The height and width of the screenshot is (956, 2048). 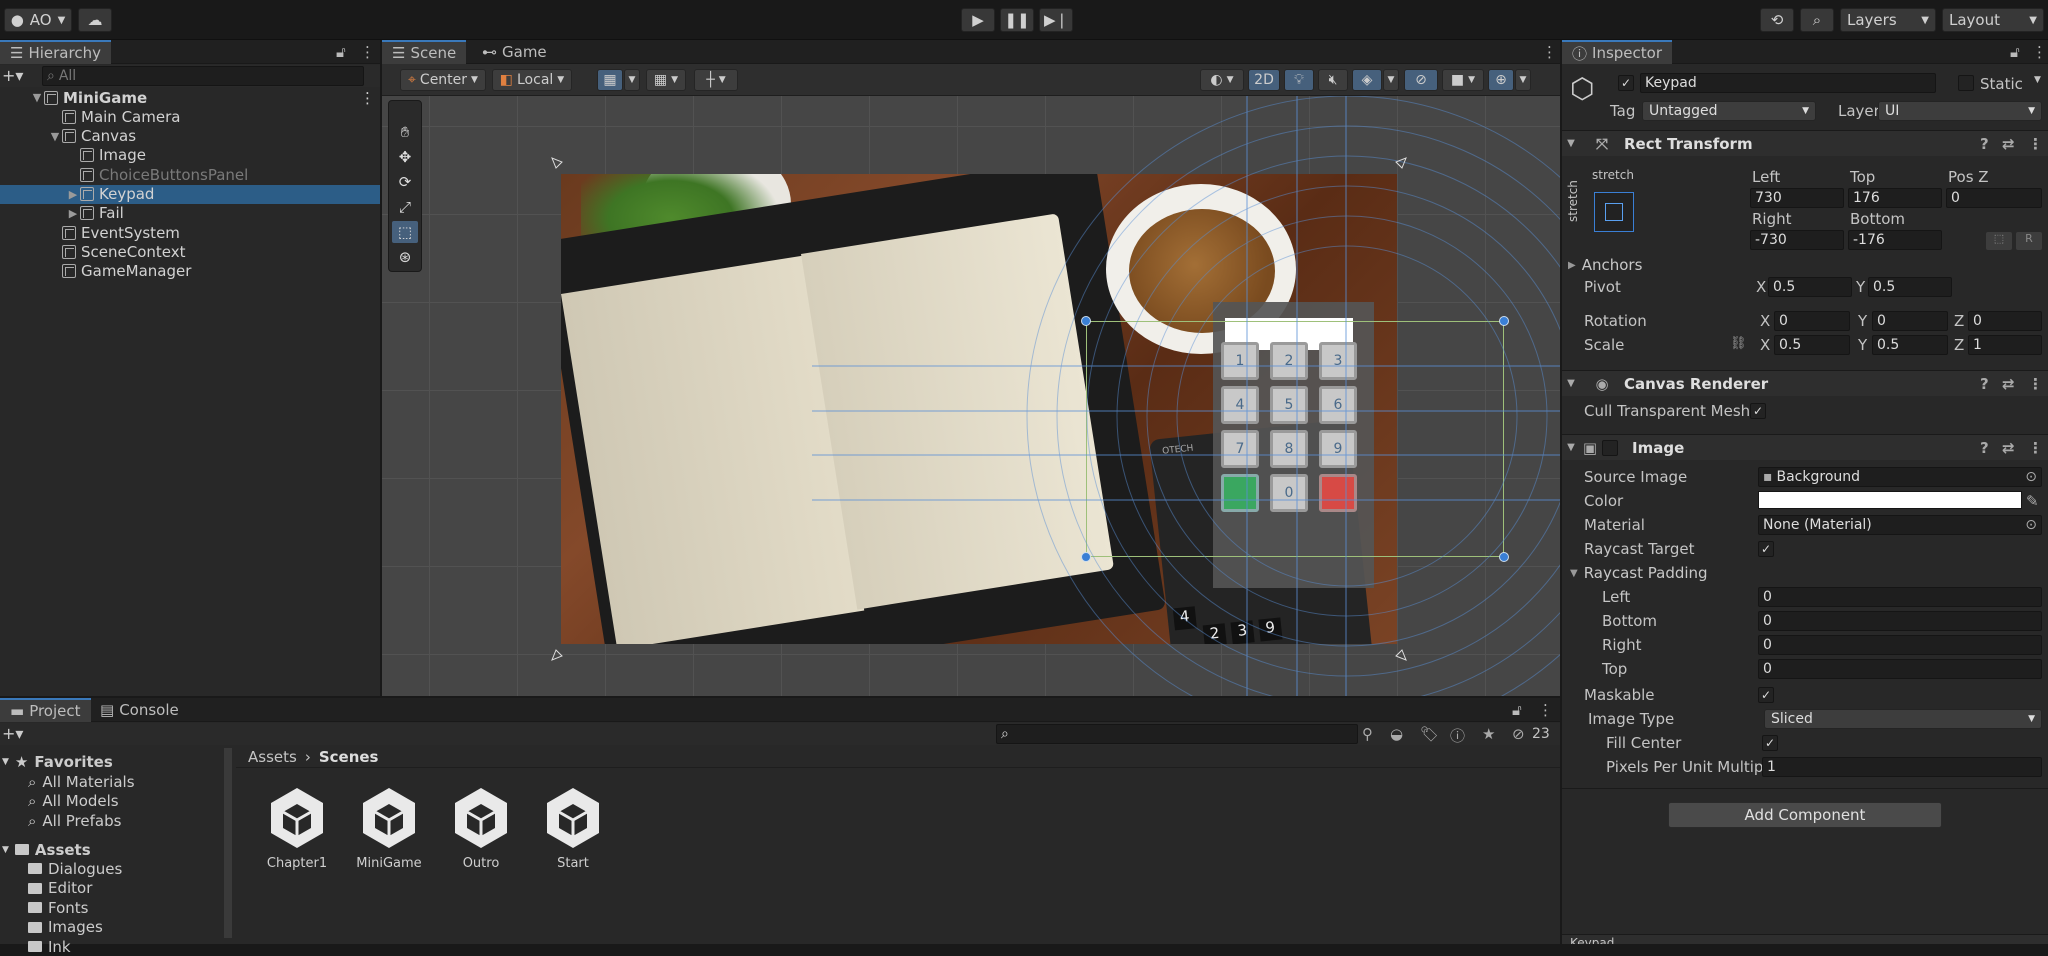 I want to click on link-icon: ⛓, so click(x=1738, y=343).